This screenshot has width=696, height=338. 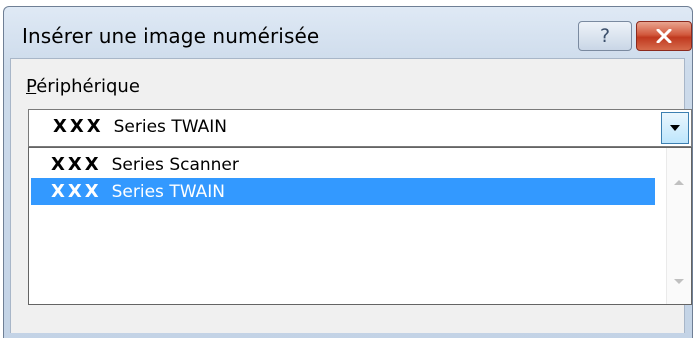 I want to click on device-label: Périphérique, so click(x=83, y=86).